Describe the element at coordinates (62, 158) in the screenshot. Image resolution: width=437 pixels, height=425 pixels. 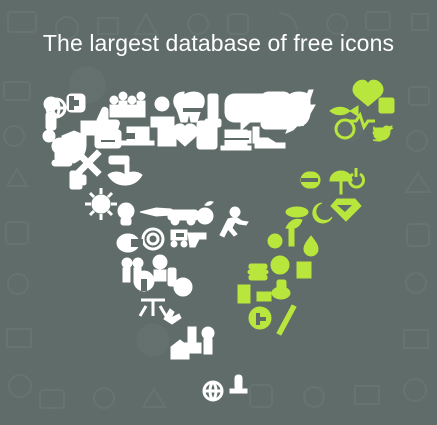
I see `phone-icon` at that location.